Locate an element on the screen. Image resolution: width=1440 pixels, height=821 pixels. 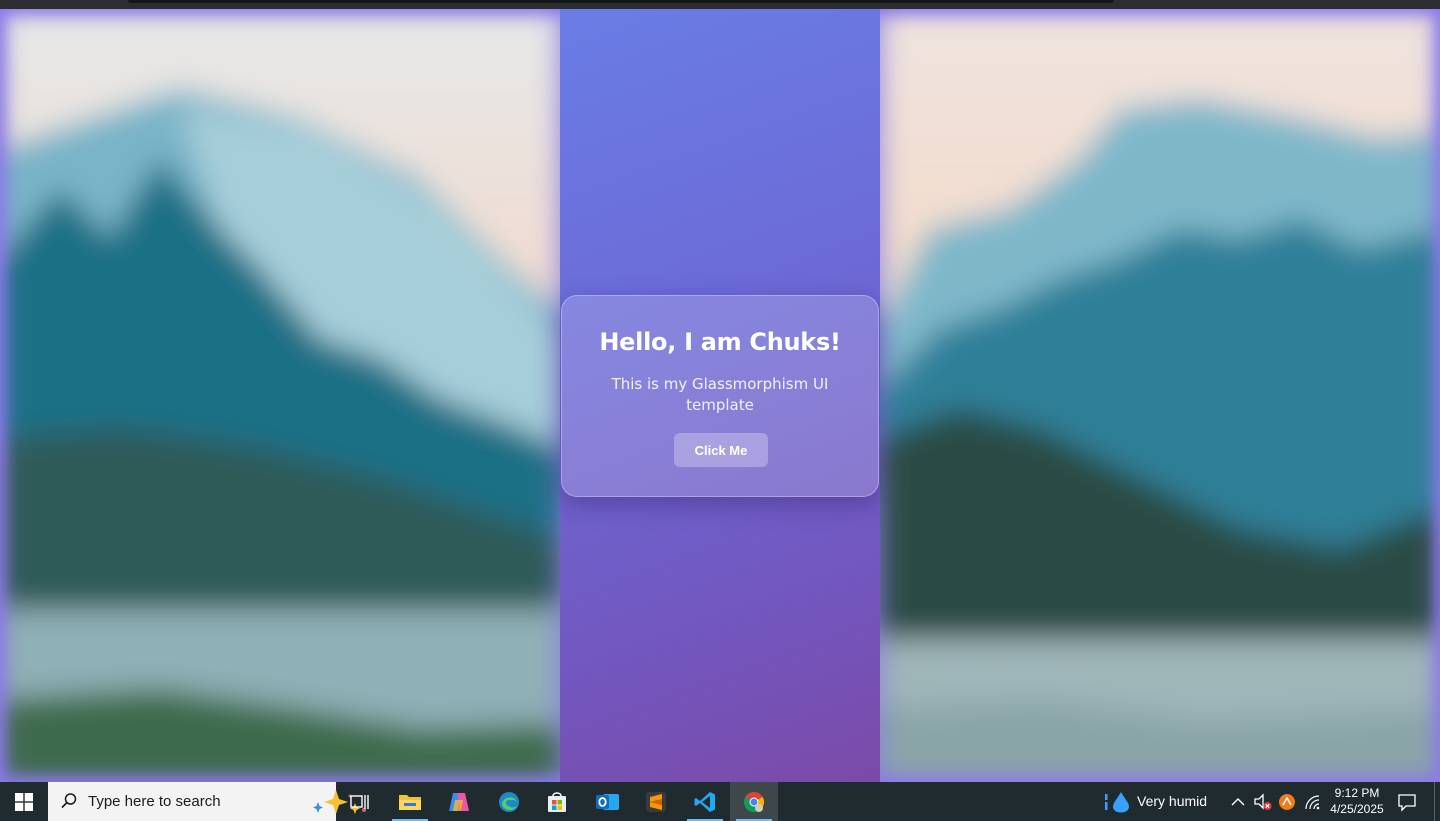
vscode-button is located at coordinates (705, 801).